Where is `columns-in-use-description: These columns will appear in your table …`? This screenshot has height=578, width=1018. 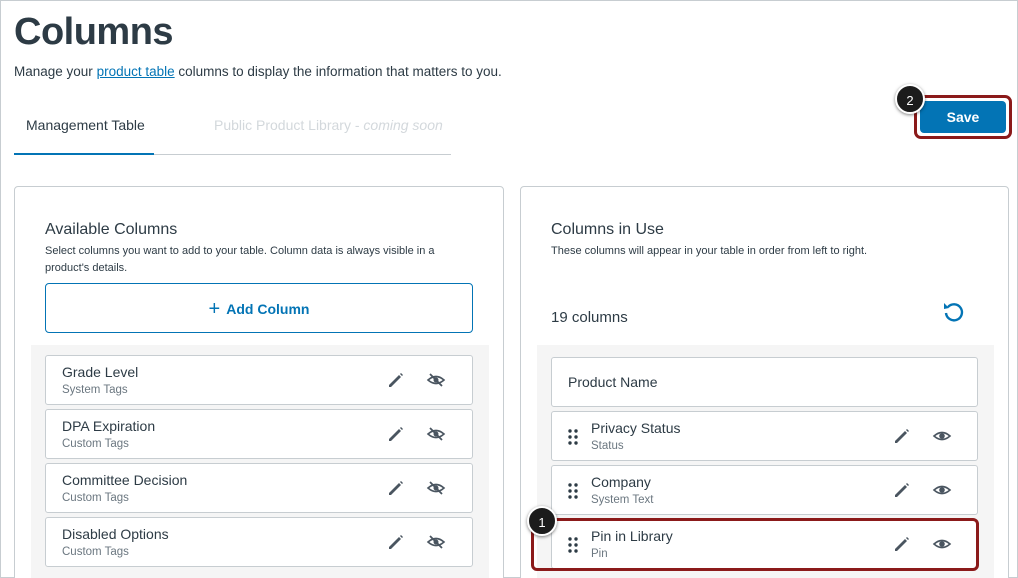
columns-in-use-description: These columns will appear in your table … is located at coordinates (709, 251).